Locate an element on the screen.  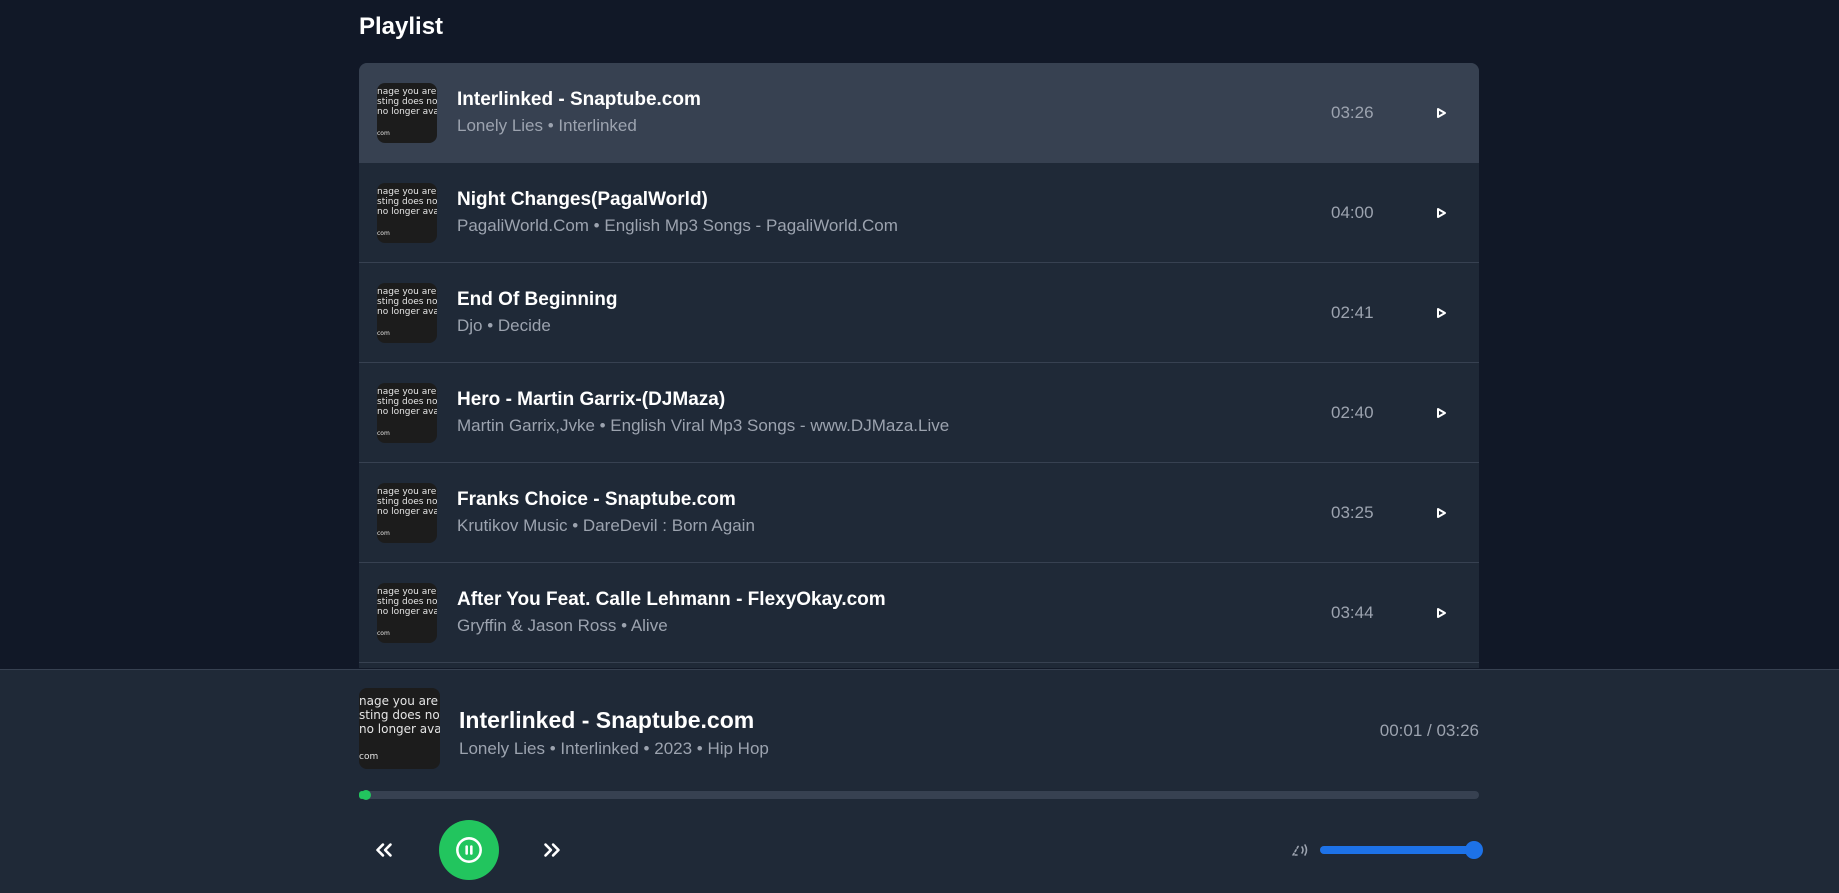
track-title: Night Changes(PagalWorld) is located at coordinates (582, 199).